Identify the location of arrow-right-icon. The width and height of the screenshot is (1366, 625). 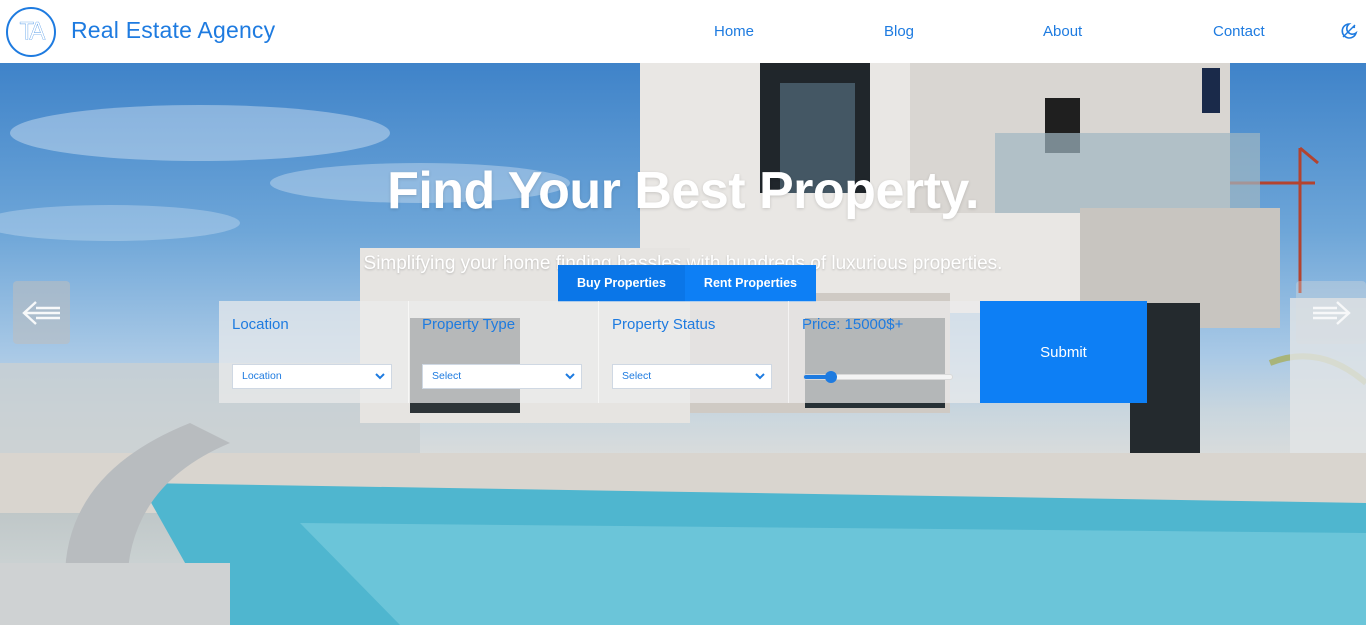
(1332, 312).